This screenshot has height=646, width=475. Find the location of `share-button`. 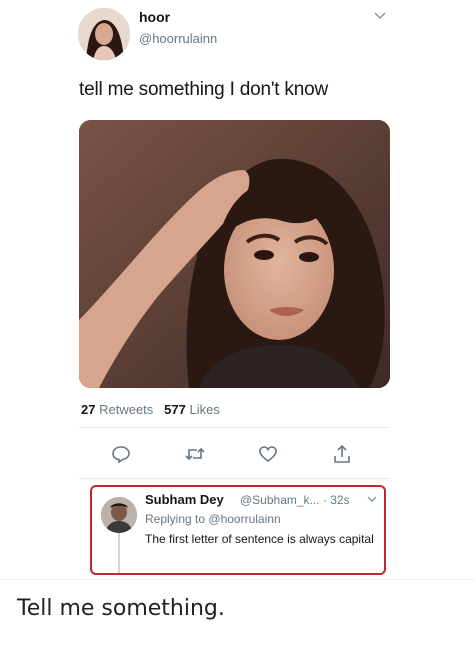

share-button is located at coordinates (342, 454).